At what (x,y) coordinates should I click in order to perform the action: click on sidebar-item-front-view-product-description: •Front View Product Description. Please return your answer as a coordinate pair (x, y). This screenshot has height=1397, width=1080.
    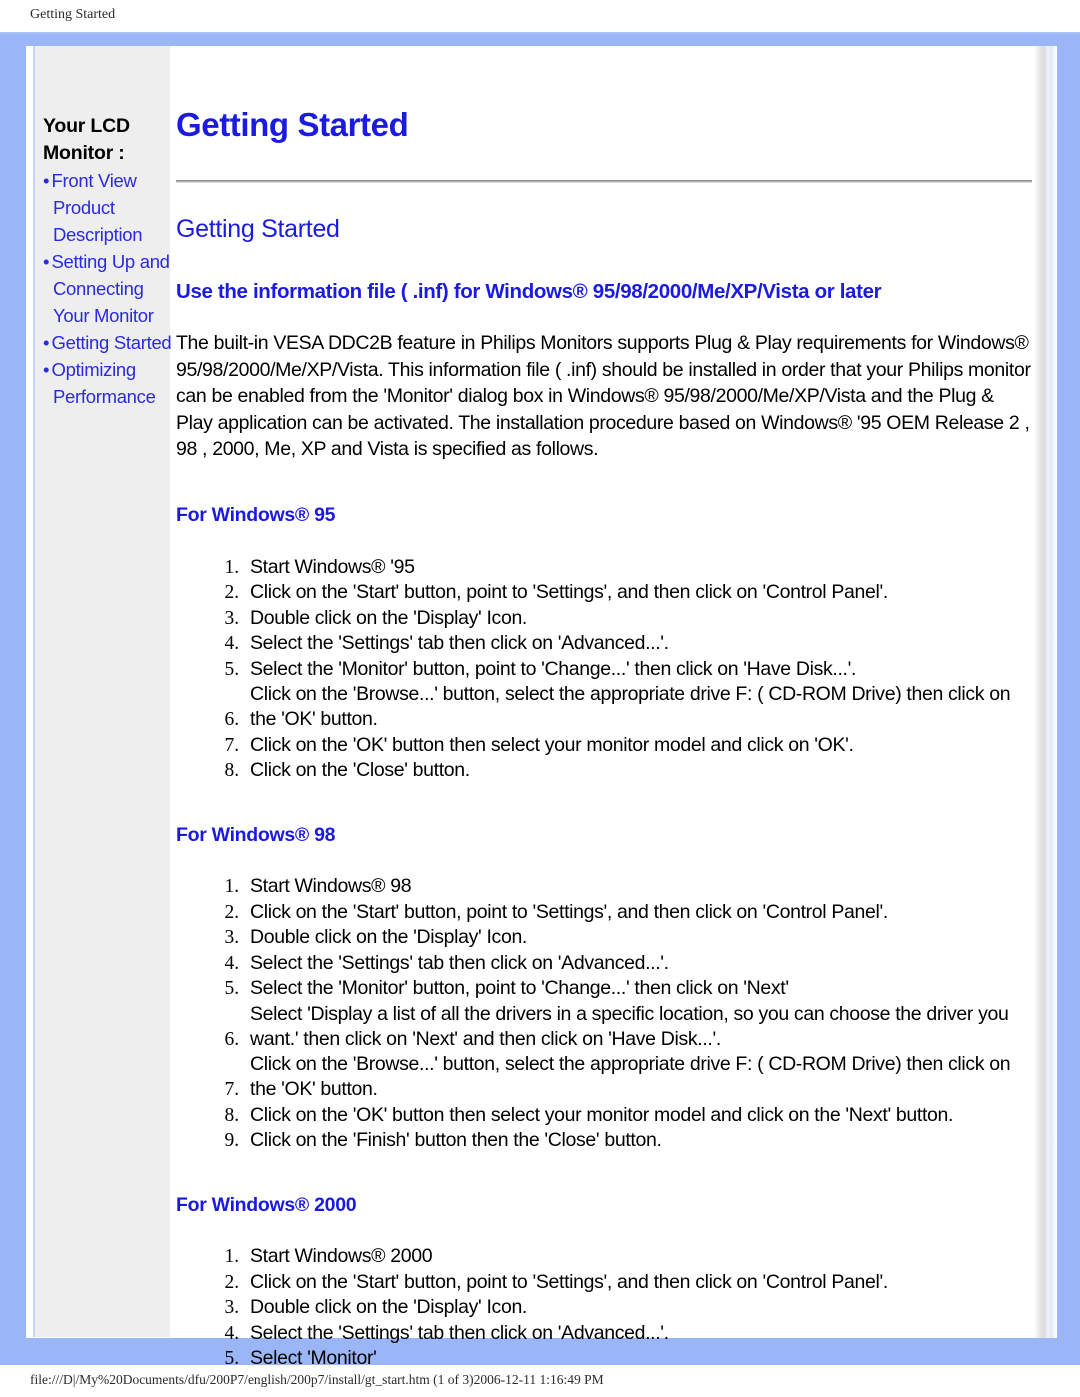
    Looking at the image, I should click on (108, 207).